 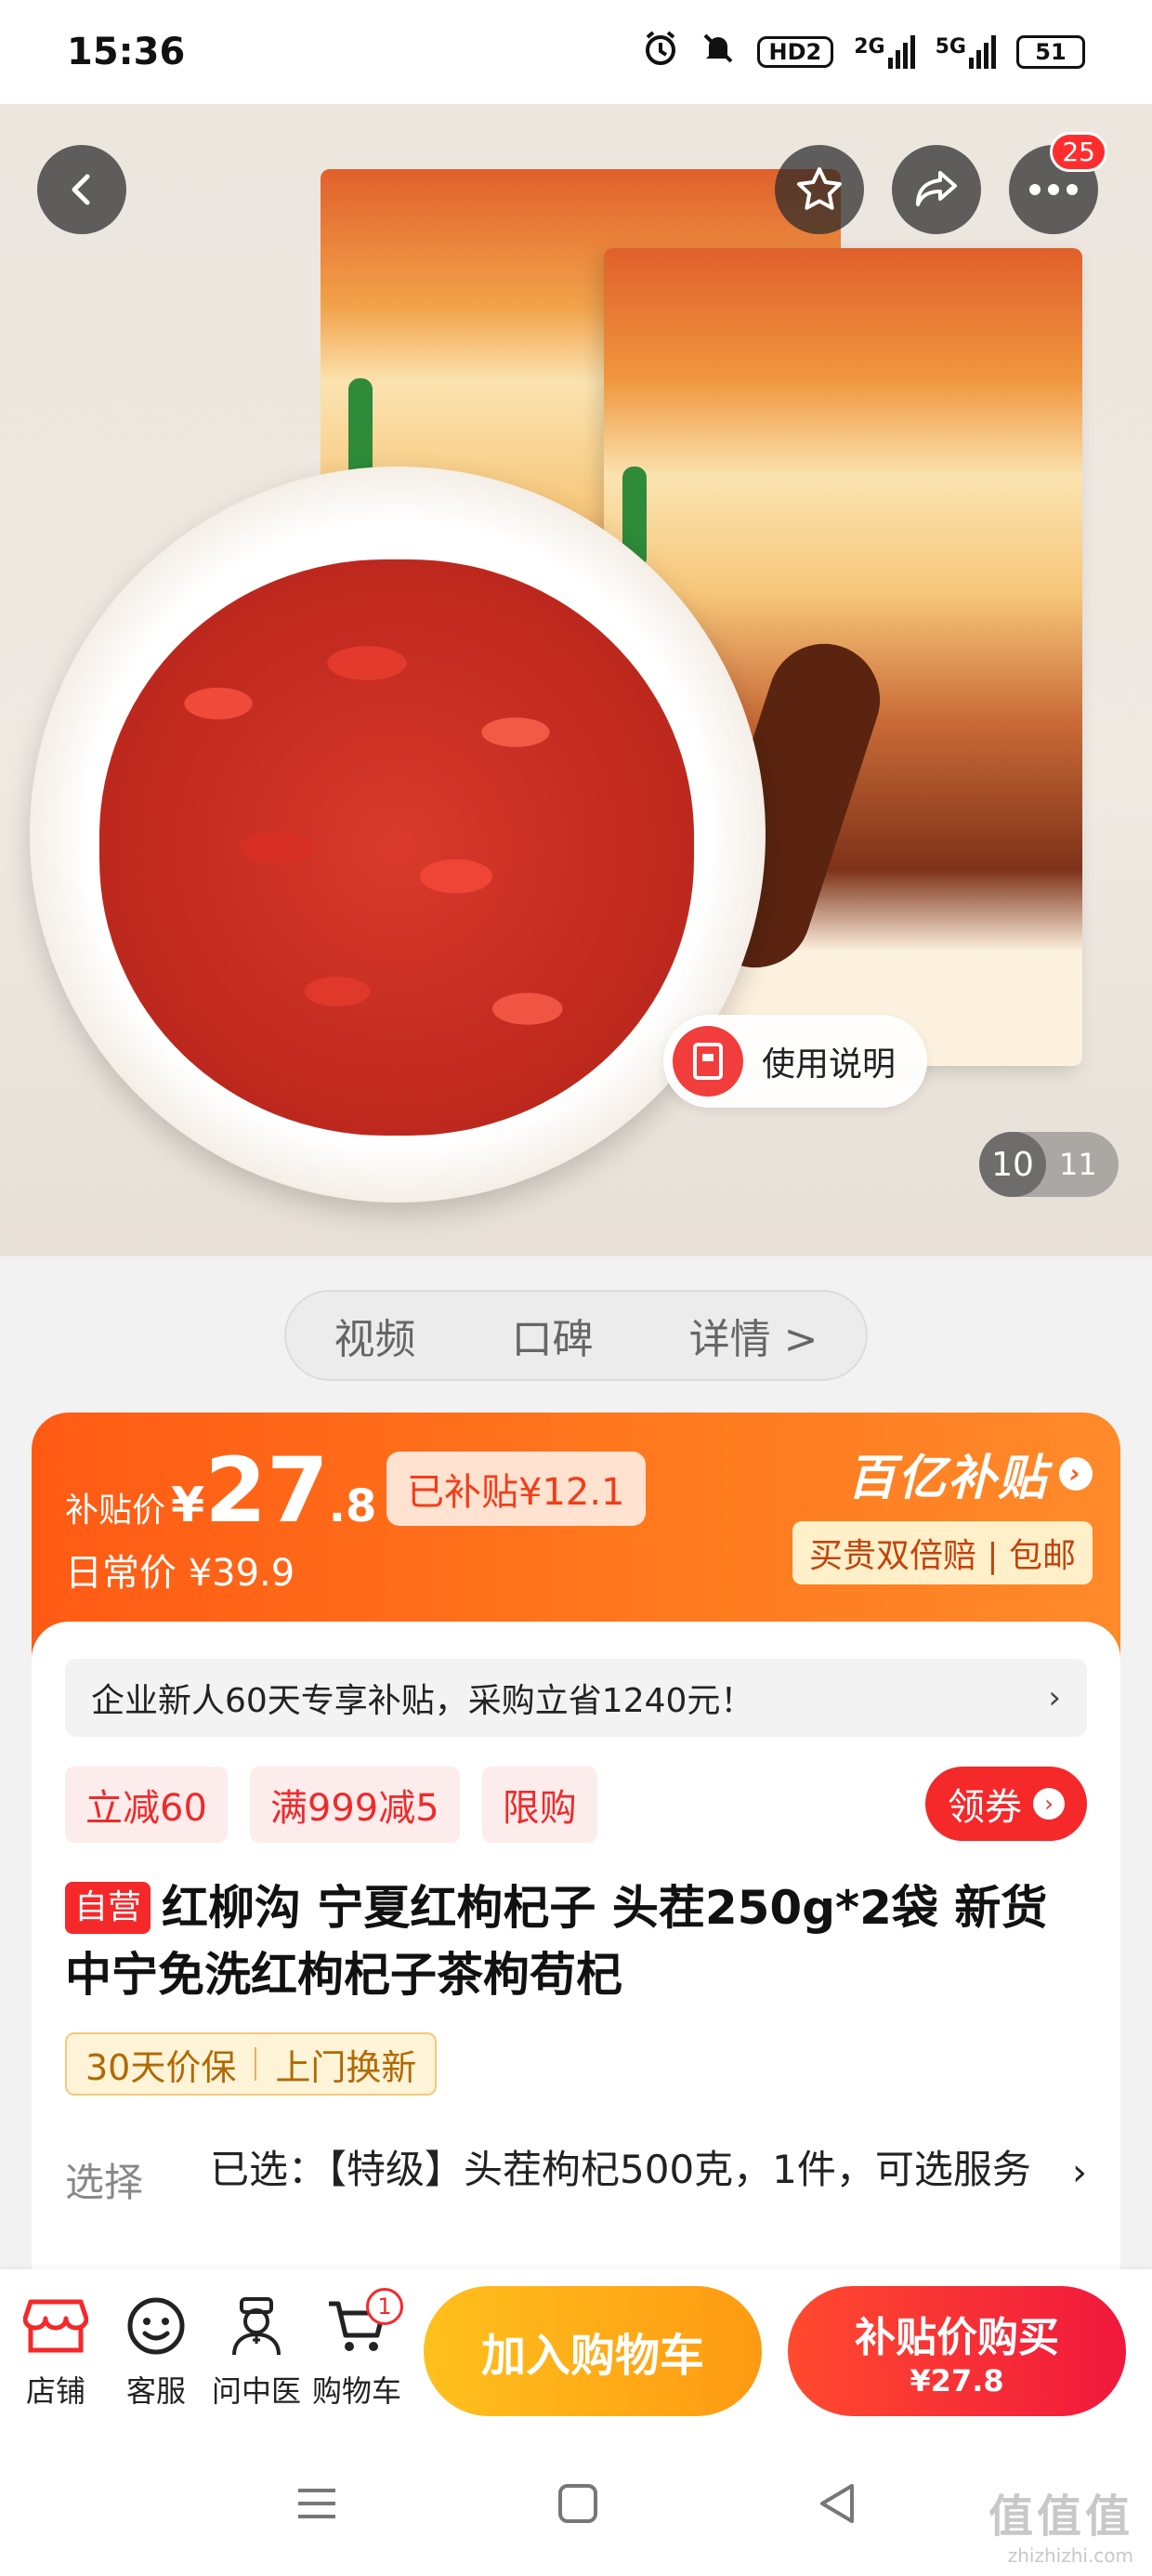 What do you see at coordinates (556, 1941) in the screenshot?
I see `product-title-text: 红柳沟 宁夏红枸杞子 头茬250g*2袋 新货中宁免洗红枸杞子茶枸苟杞` at bounding box center [556, 1941].